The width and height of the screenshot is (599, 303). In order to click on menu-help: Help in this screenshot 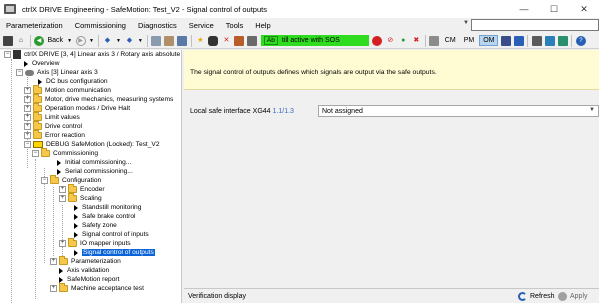, I will do `click(262, 25)`.